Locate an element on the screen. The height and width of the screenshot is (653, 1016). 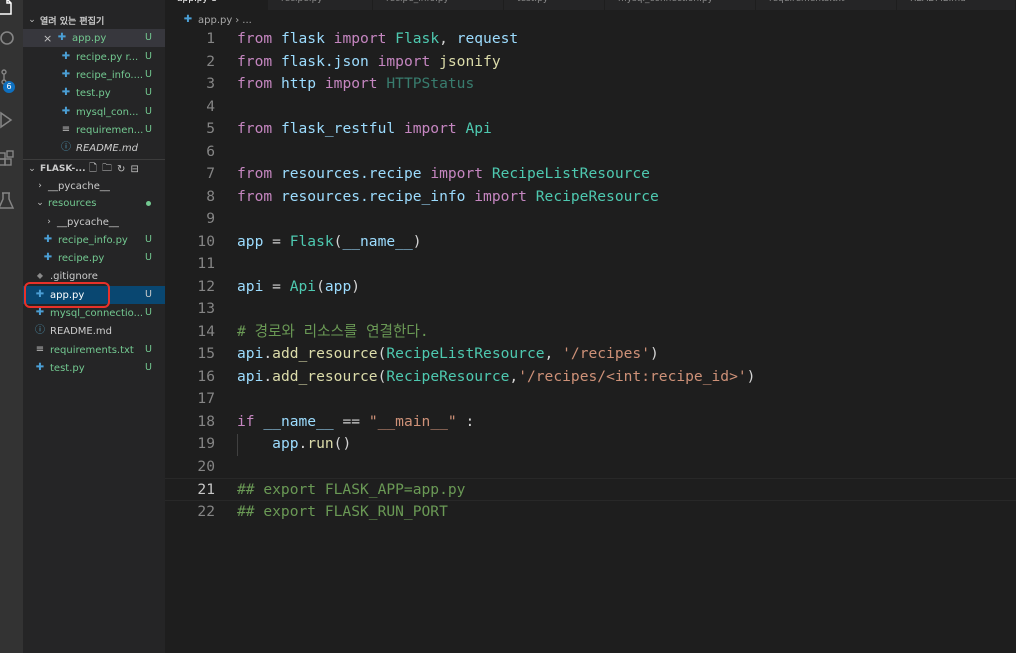
token: if is located at coordinates (246, 421).